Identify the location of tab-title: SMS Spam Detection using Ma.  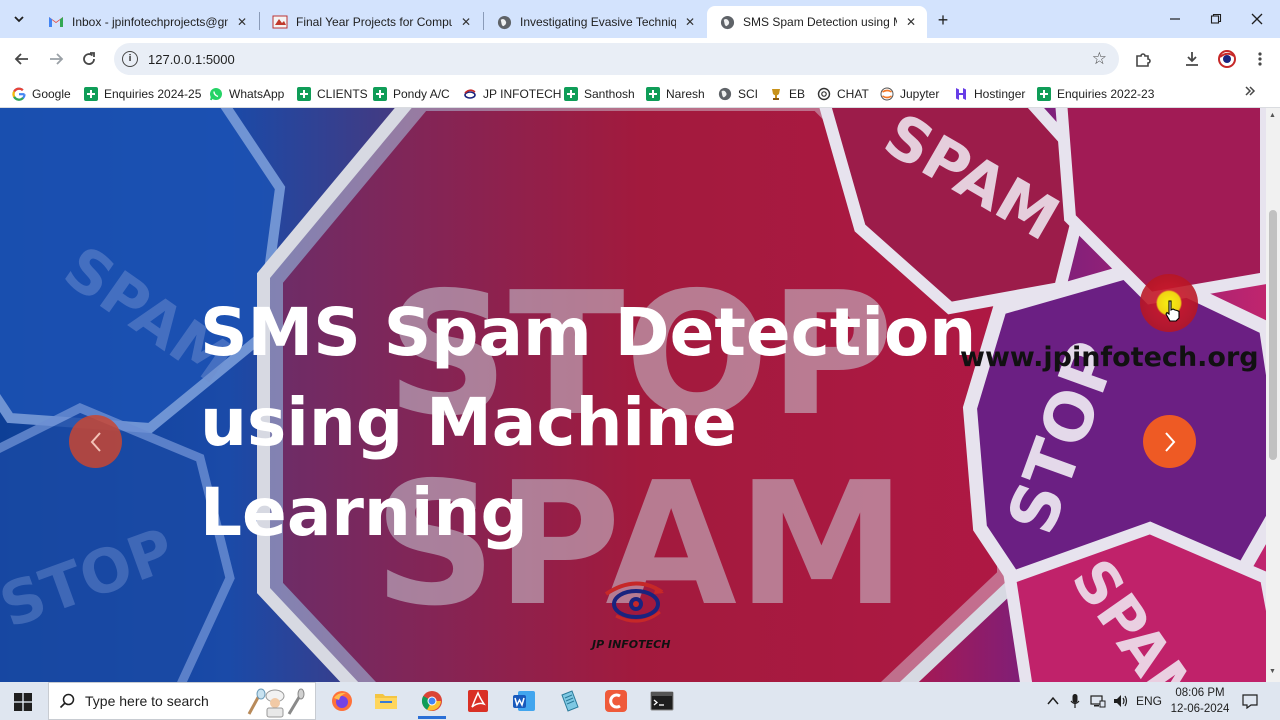
(820, 22).